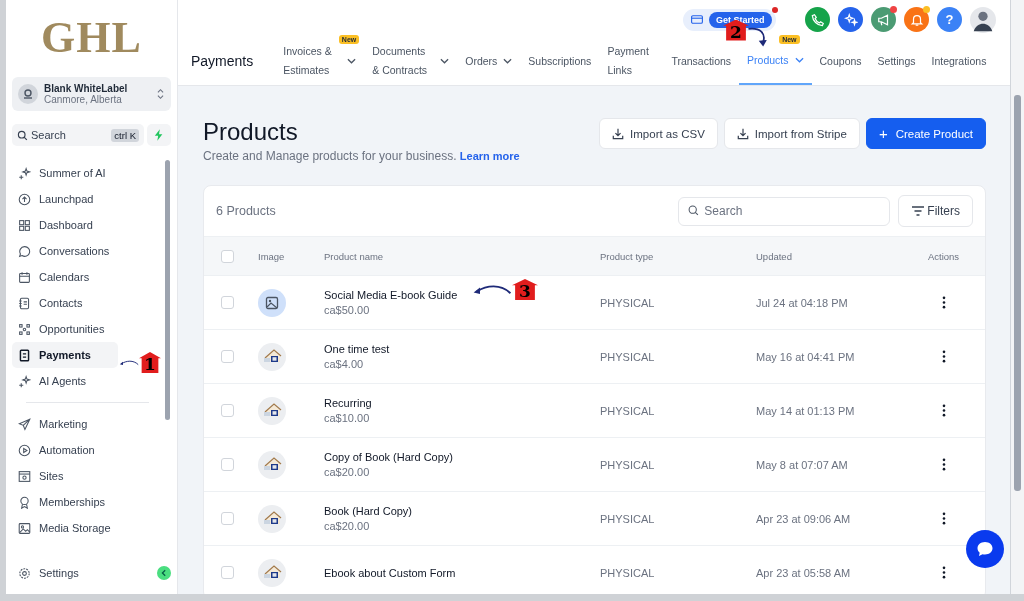  Describe the element at coordinates (489, 61) in the screenshot. I see `nav-tab: Orders` at that location.